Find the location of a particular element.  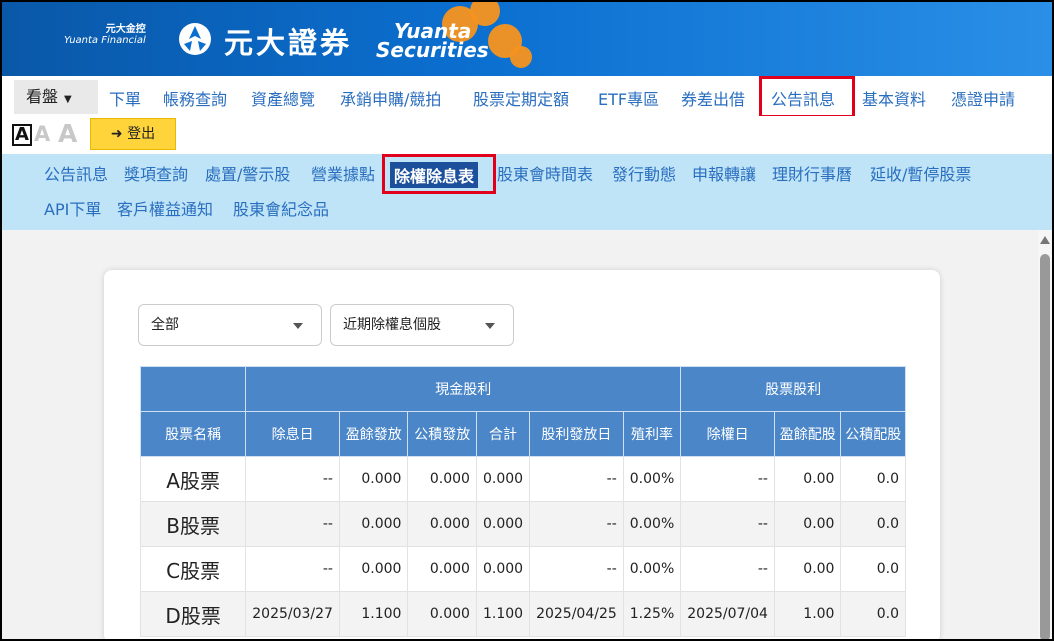

stock-name-cell: B股票 is located at coordinates (193, 524).